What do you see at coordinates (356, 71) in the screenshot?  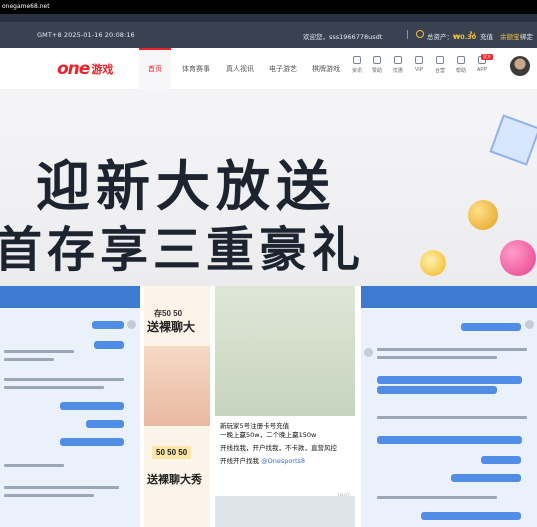 I see `quick-news-label: 资讯` at bounding box center [356, 71].